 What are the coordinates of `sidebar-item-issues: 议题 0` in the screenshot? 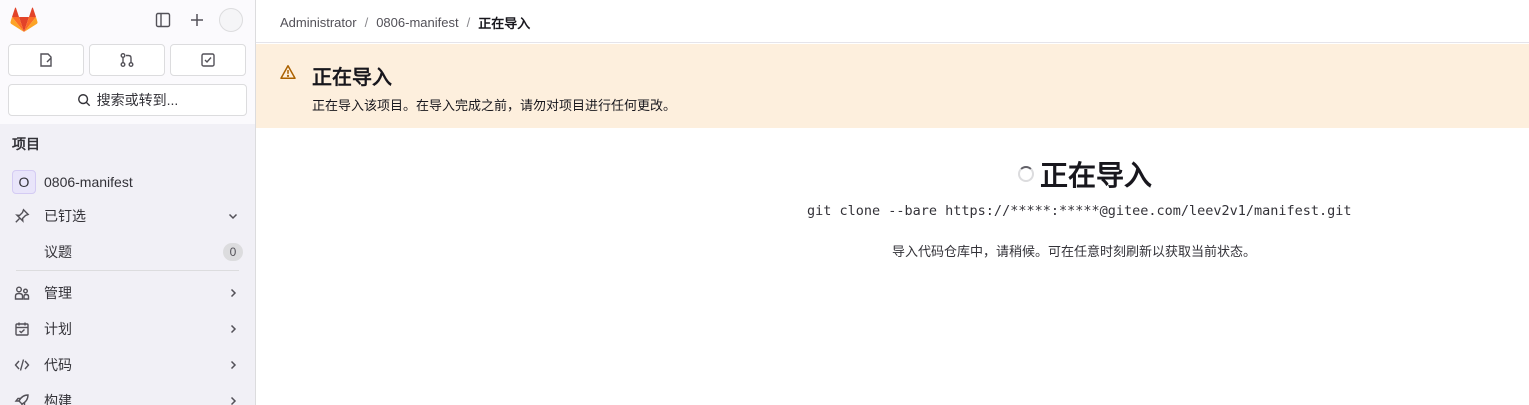 It's located at (127, 252).